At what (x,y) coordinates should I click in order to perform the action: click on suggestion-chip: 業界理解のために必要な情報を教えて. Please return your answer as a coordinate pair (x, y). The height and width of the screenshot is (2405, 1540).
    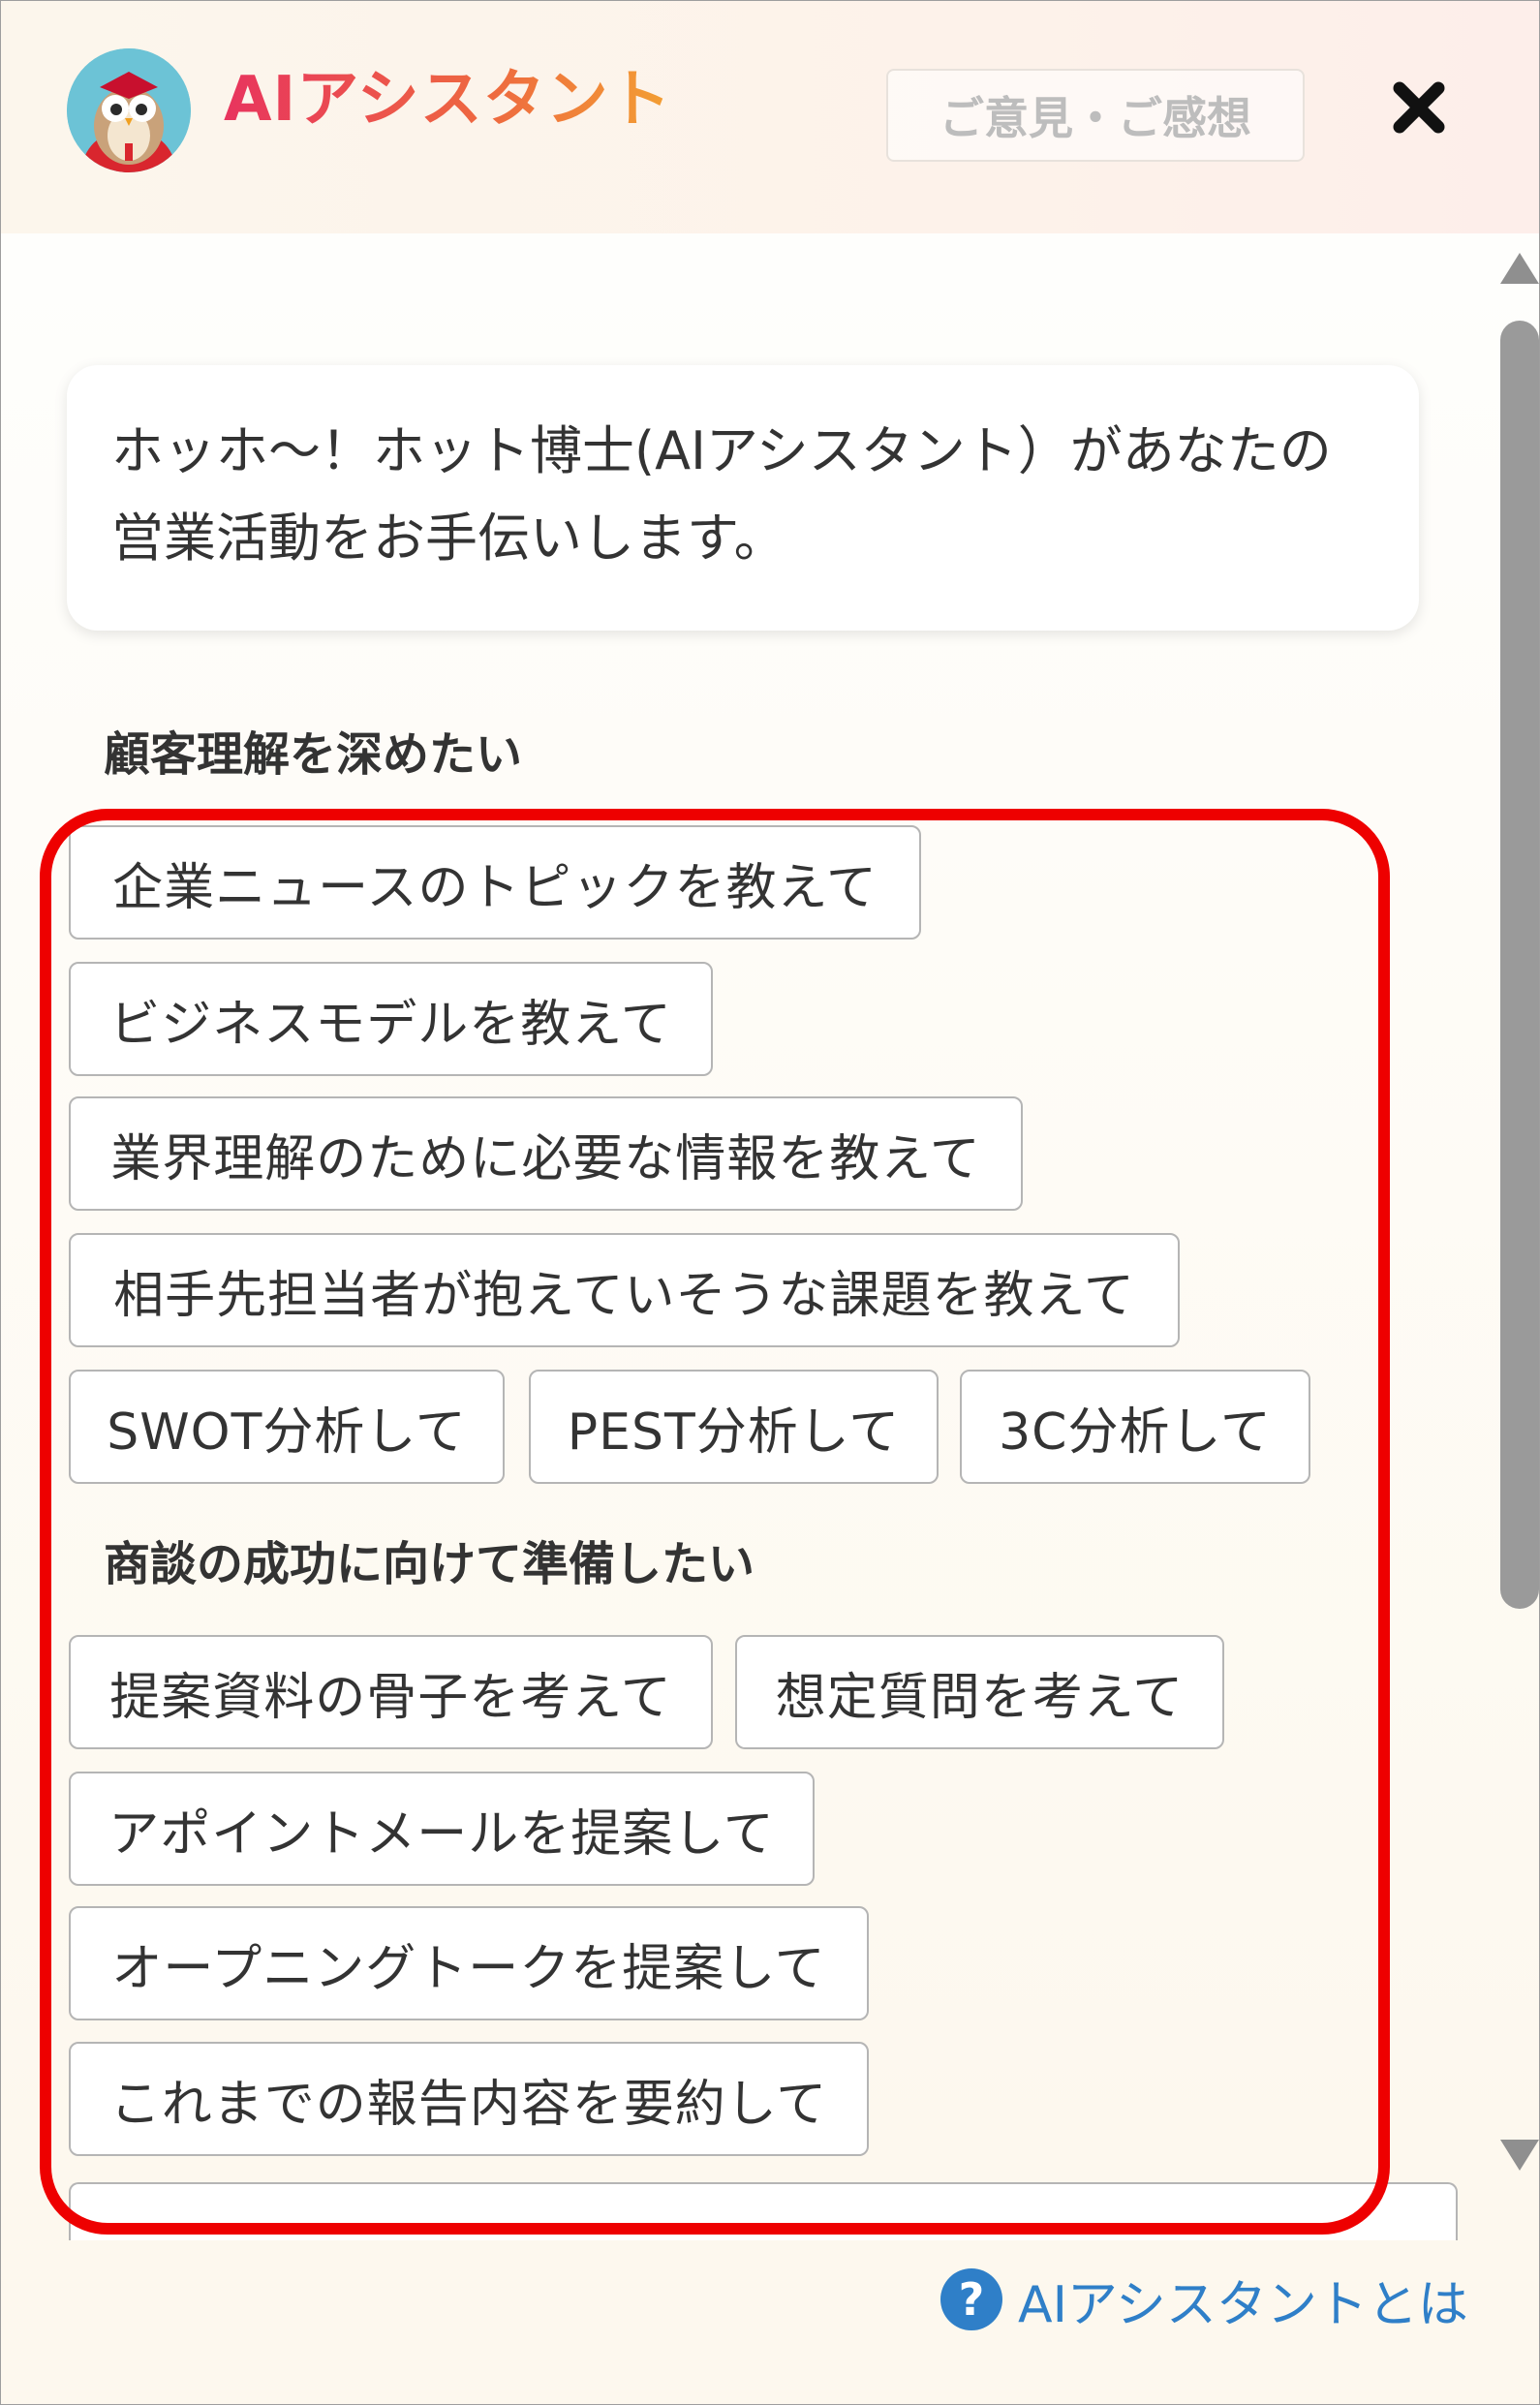
    Looking at the image, I should click on (546, 1153).